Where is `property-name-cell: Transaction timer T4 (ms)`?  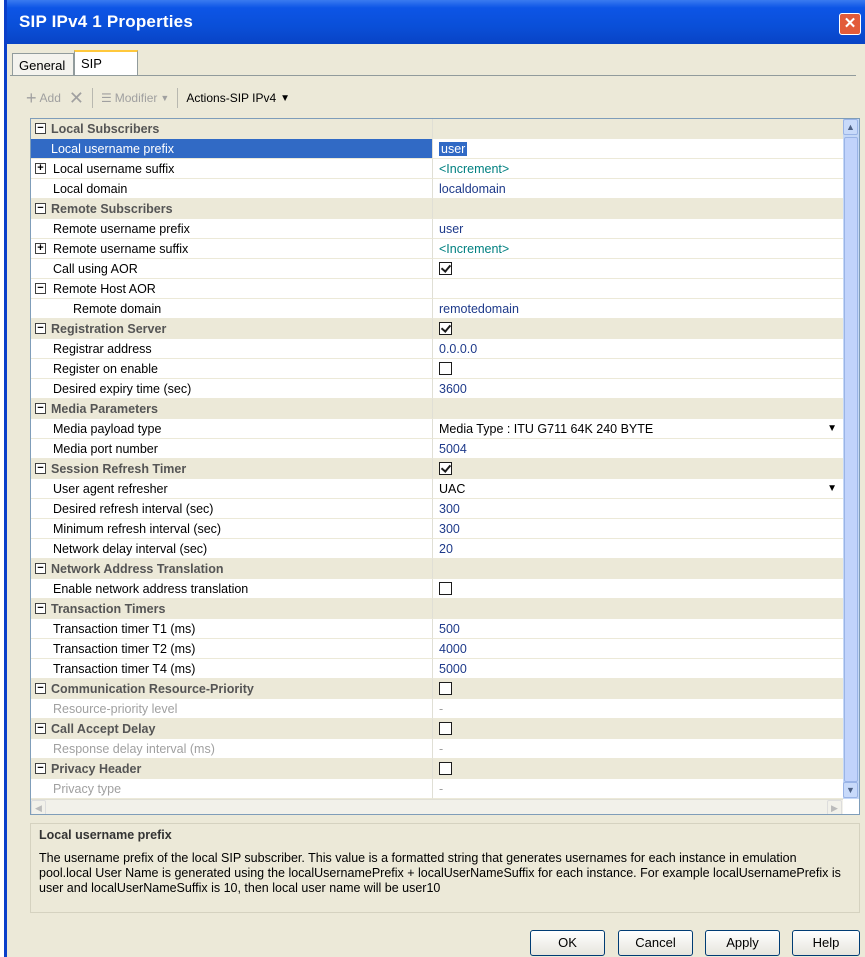 property-name-cell: Transaction timer T4 (ms) is located at coordinates (232, 669).